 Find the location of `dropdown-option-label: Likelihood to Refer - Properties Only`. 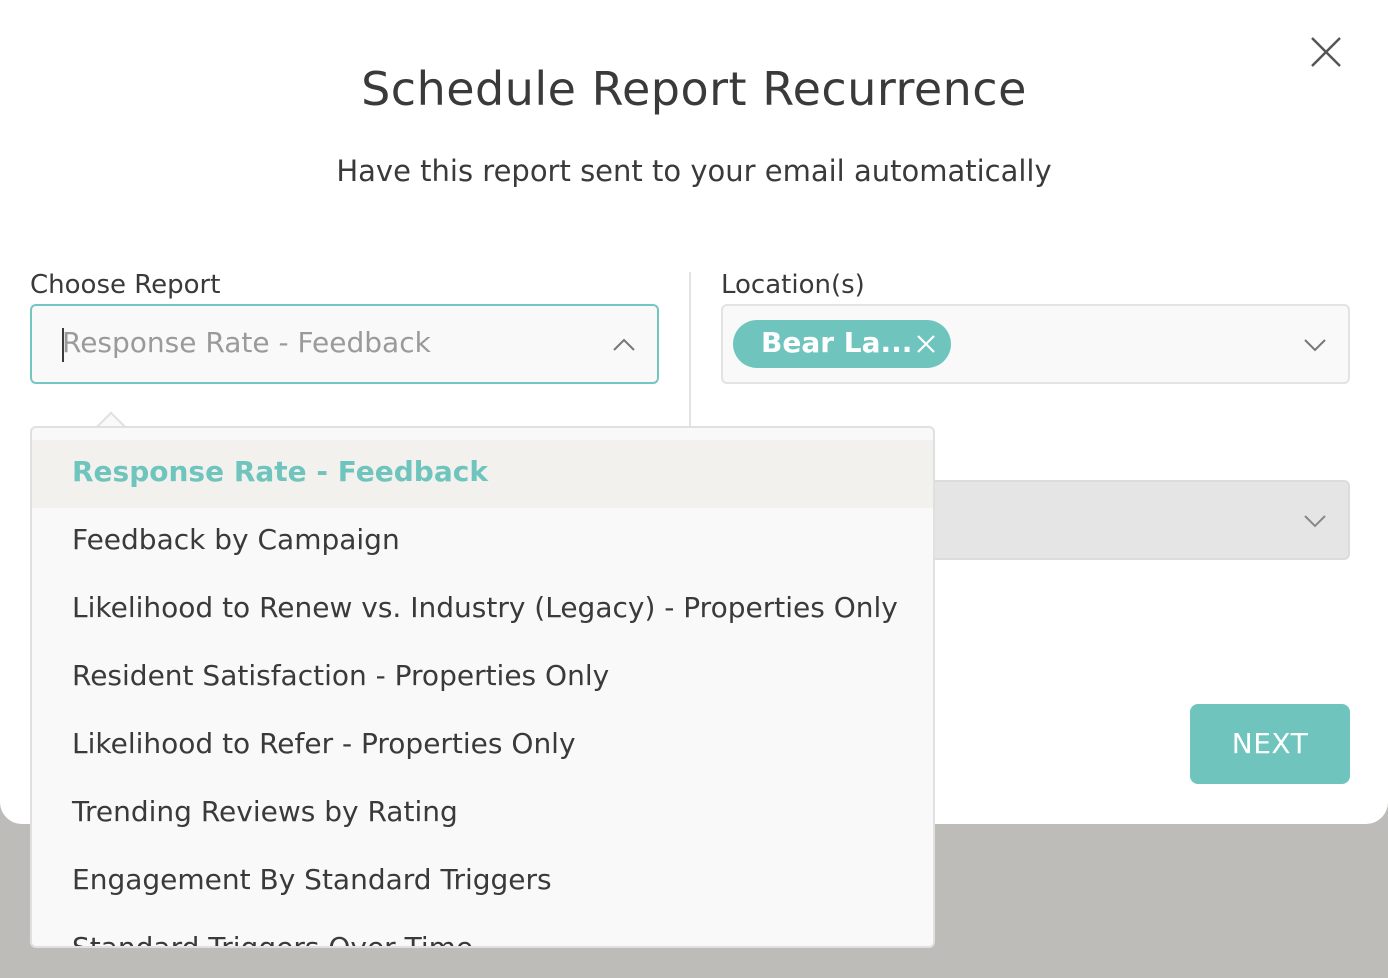

dropdown-option-label: Likelihood to Refer - Properties Only is located at coordinates (324, 743).